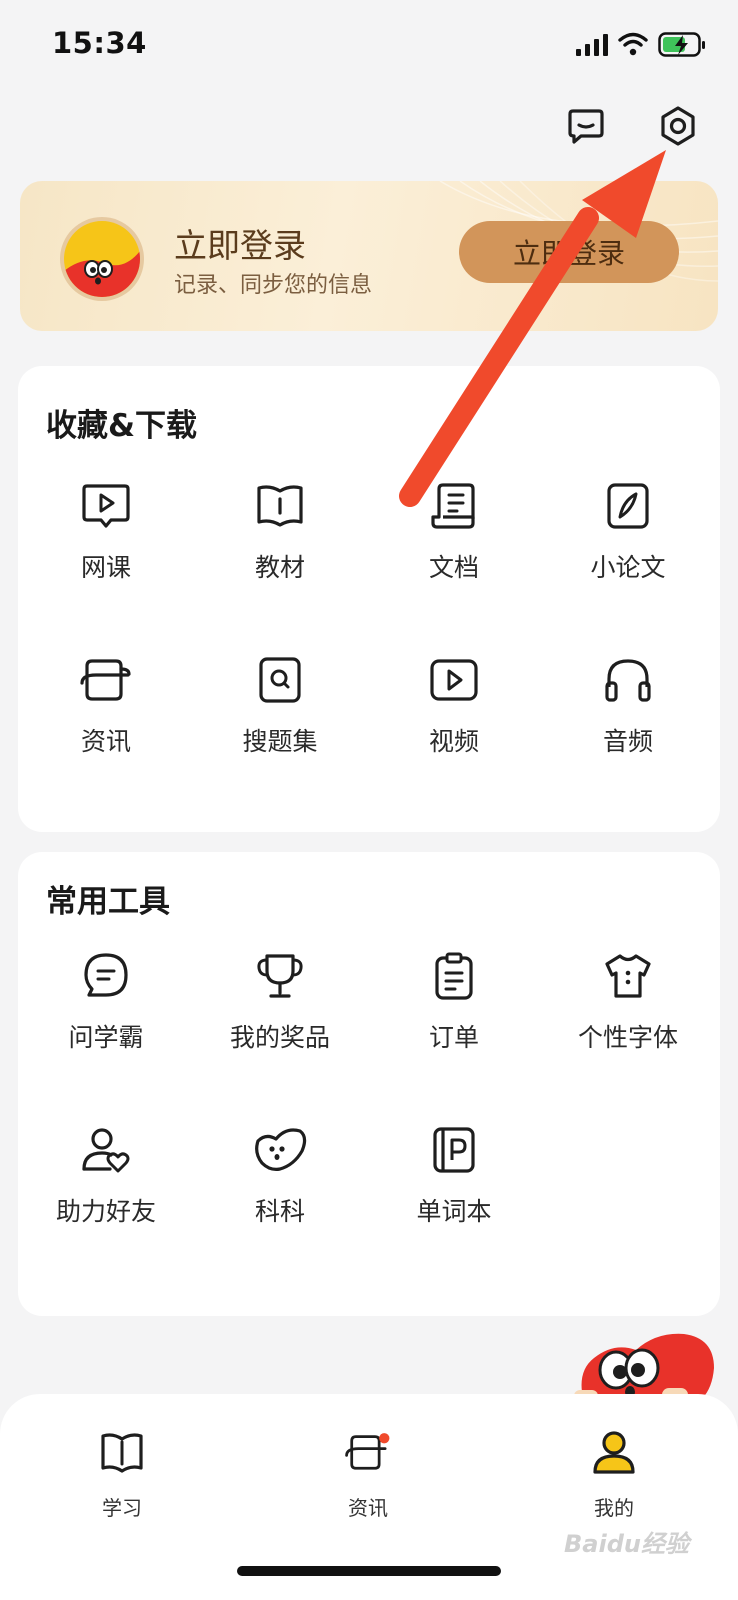 Image resolution: width=738 pixels, height=1600 pixels. Describe the element at coordinates (369, 46) in the screenshot. I see `status-bar: 15:34` at that location.